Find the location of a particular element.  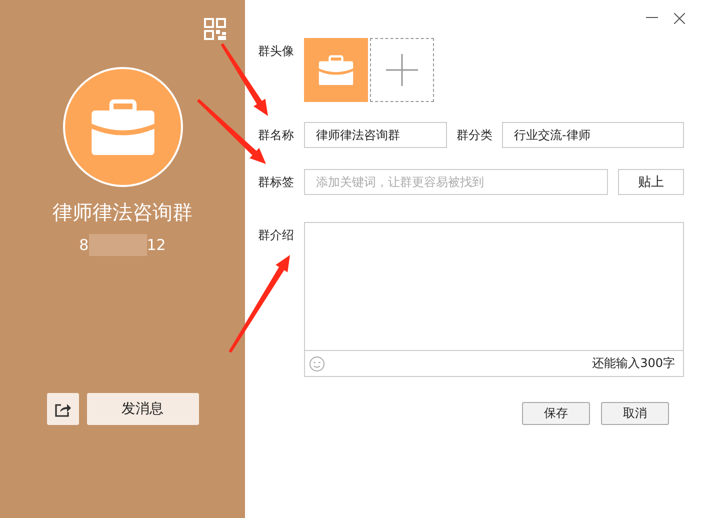

qr-code-icon is located at coordinates (215, 29).